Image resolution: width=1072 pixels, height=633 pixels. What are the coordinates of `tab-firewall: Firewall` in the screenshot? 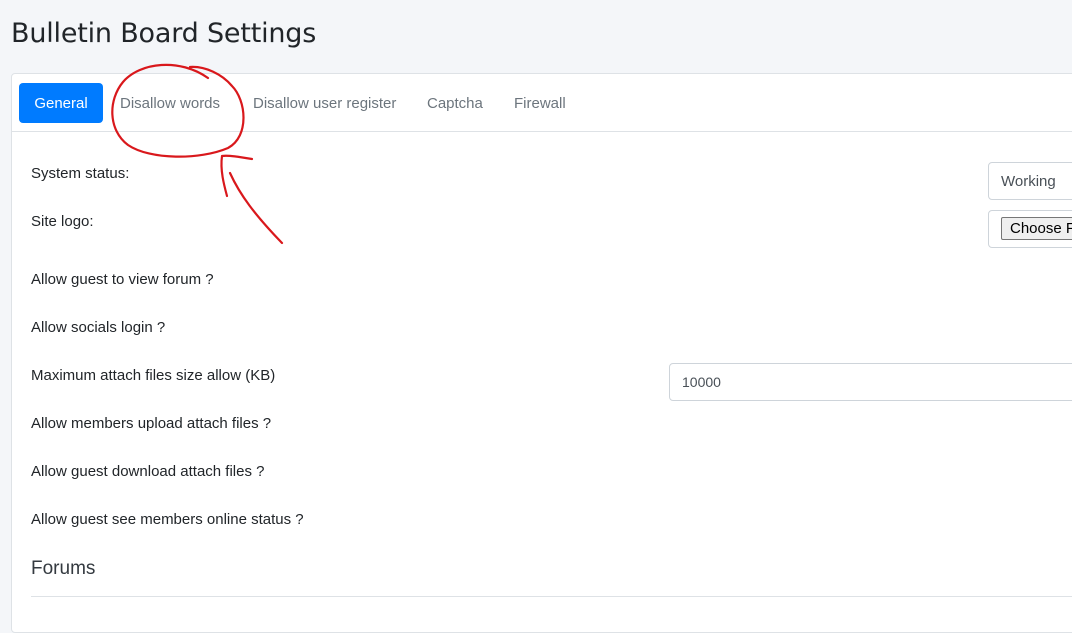 It's located at (540, 103).